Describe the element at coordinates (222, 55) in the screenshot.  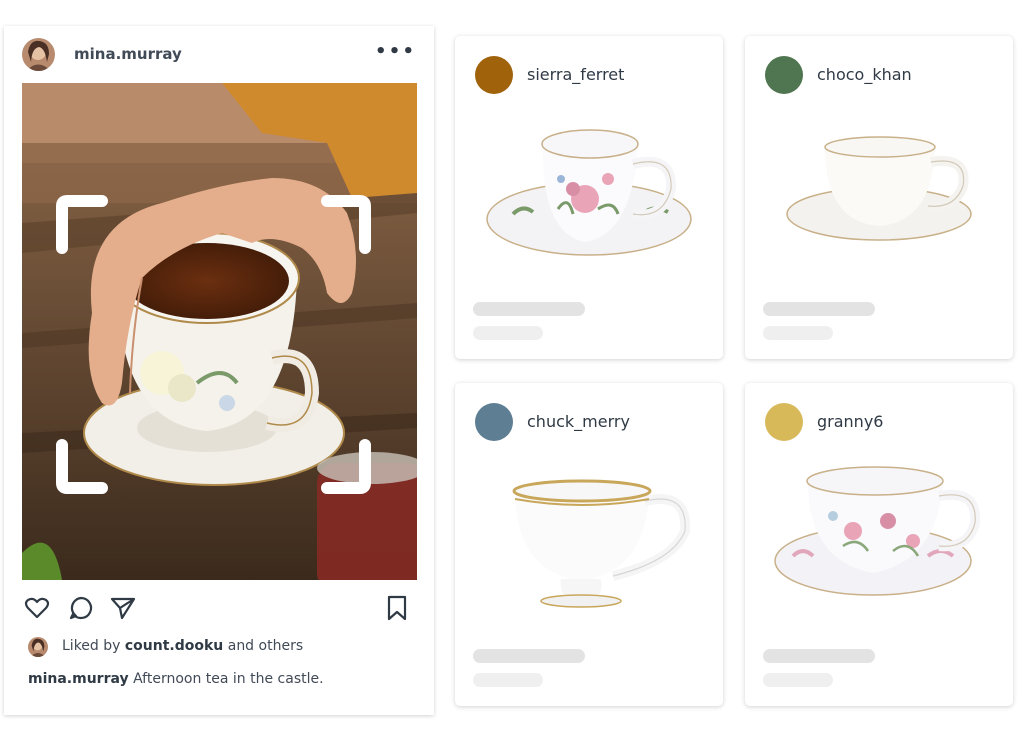
I see `post-header: mina.murray • • •` at that location.